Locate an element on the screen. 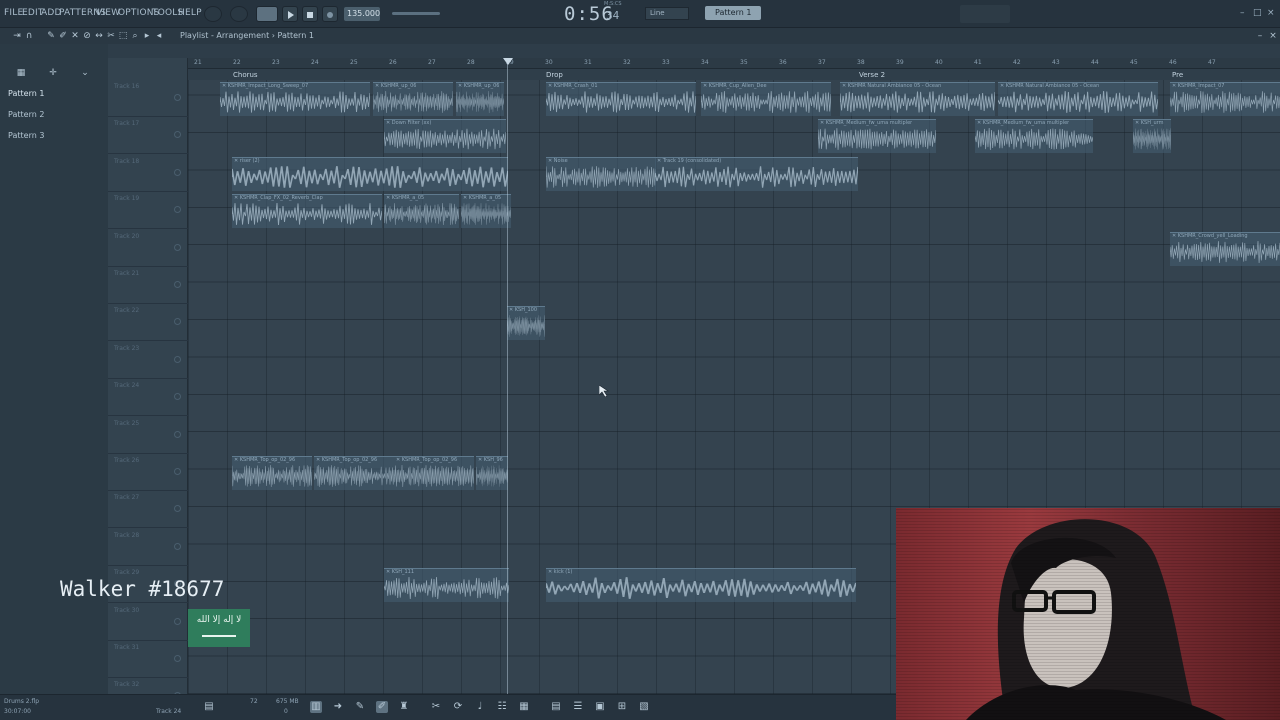  track-header: Track 25 is located at coordinates (148, 435).